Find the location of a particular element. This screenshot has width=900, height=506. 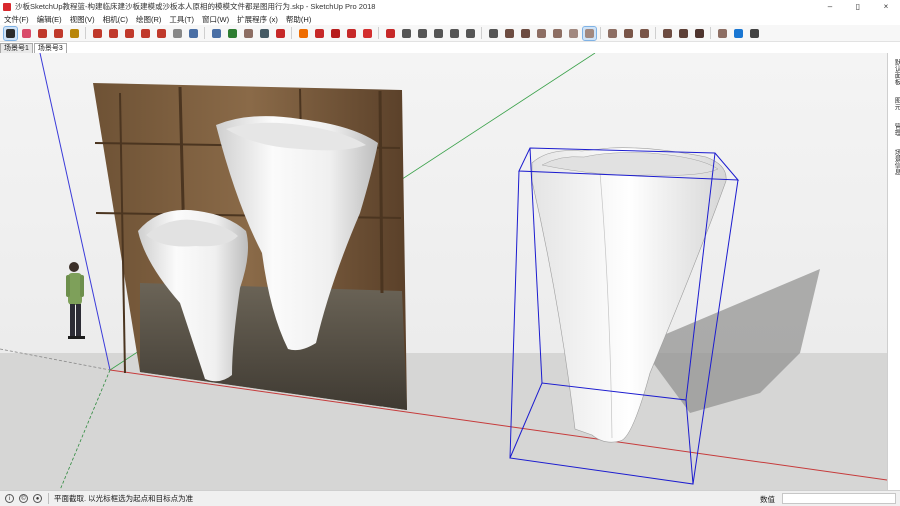

hidden-line-style-button is located at coordinates (557, 33).